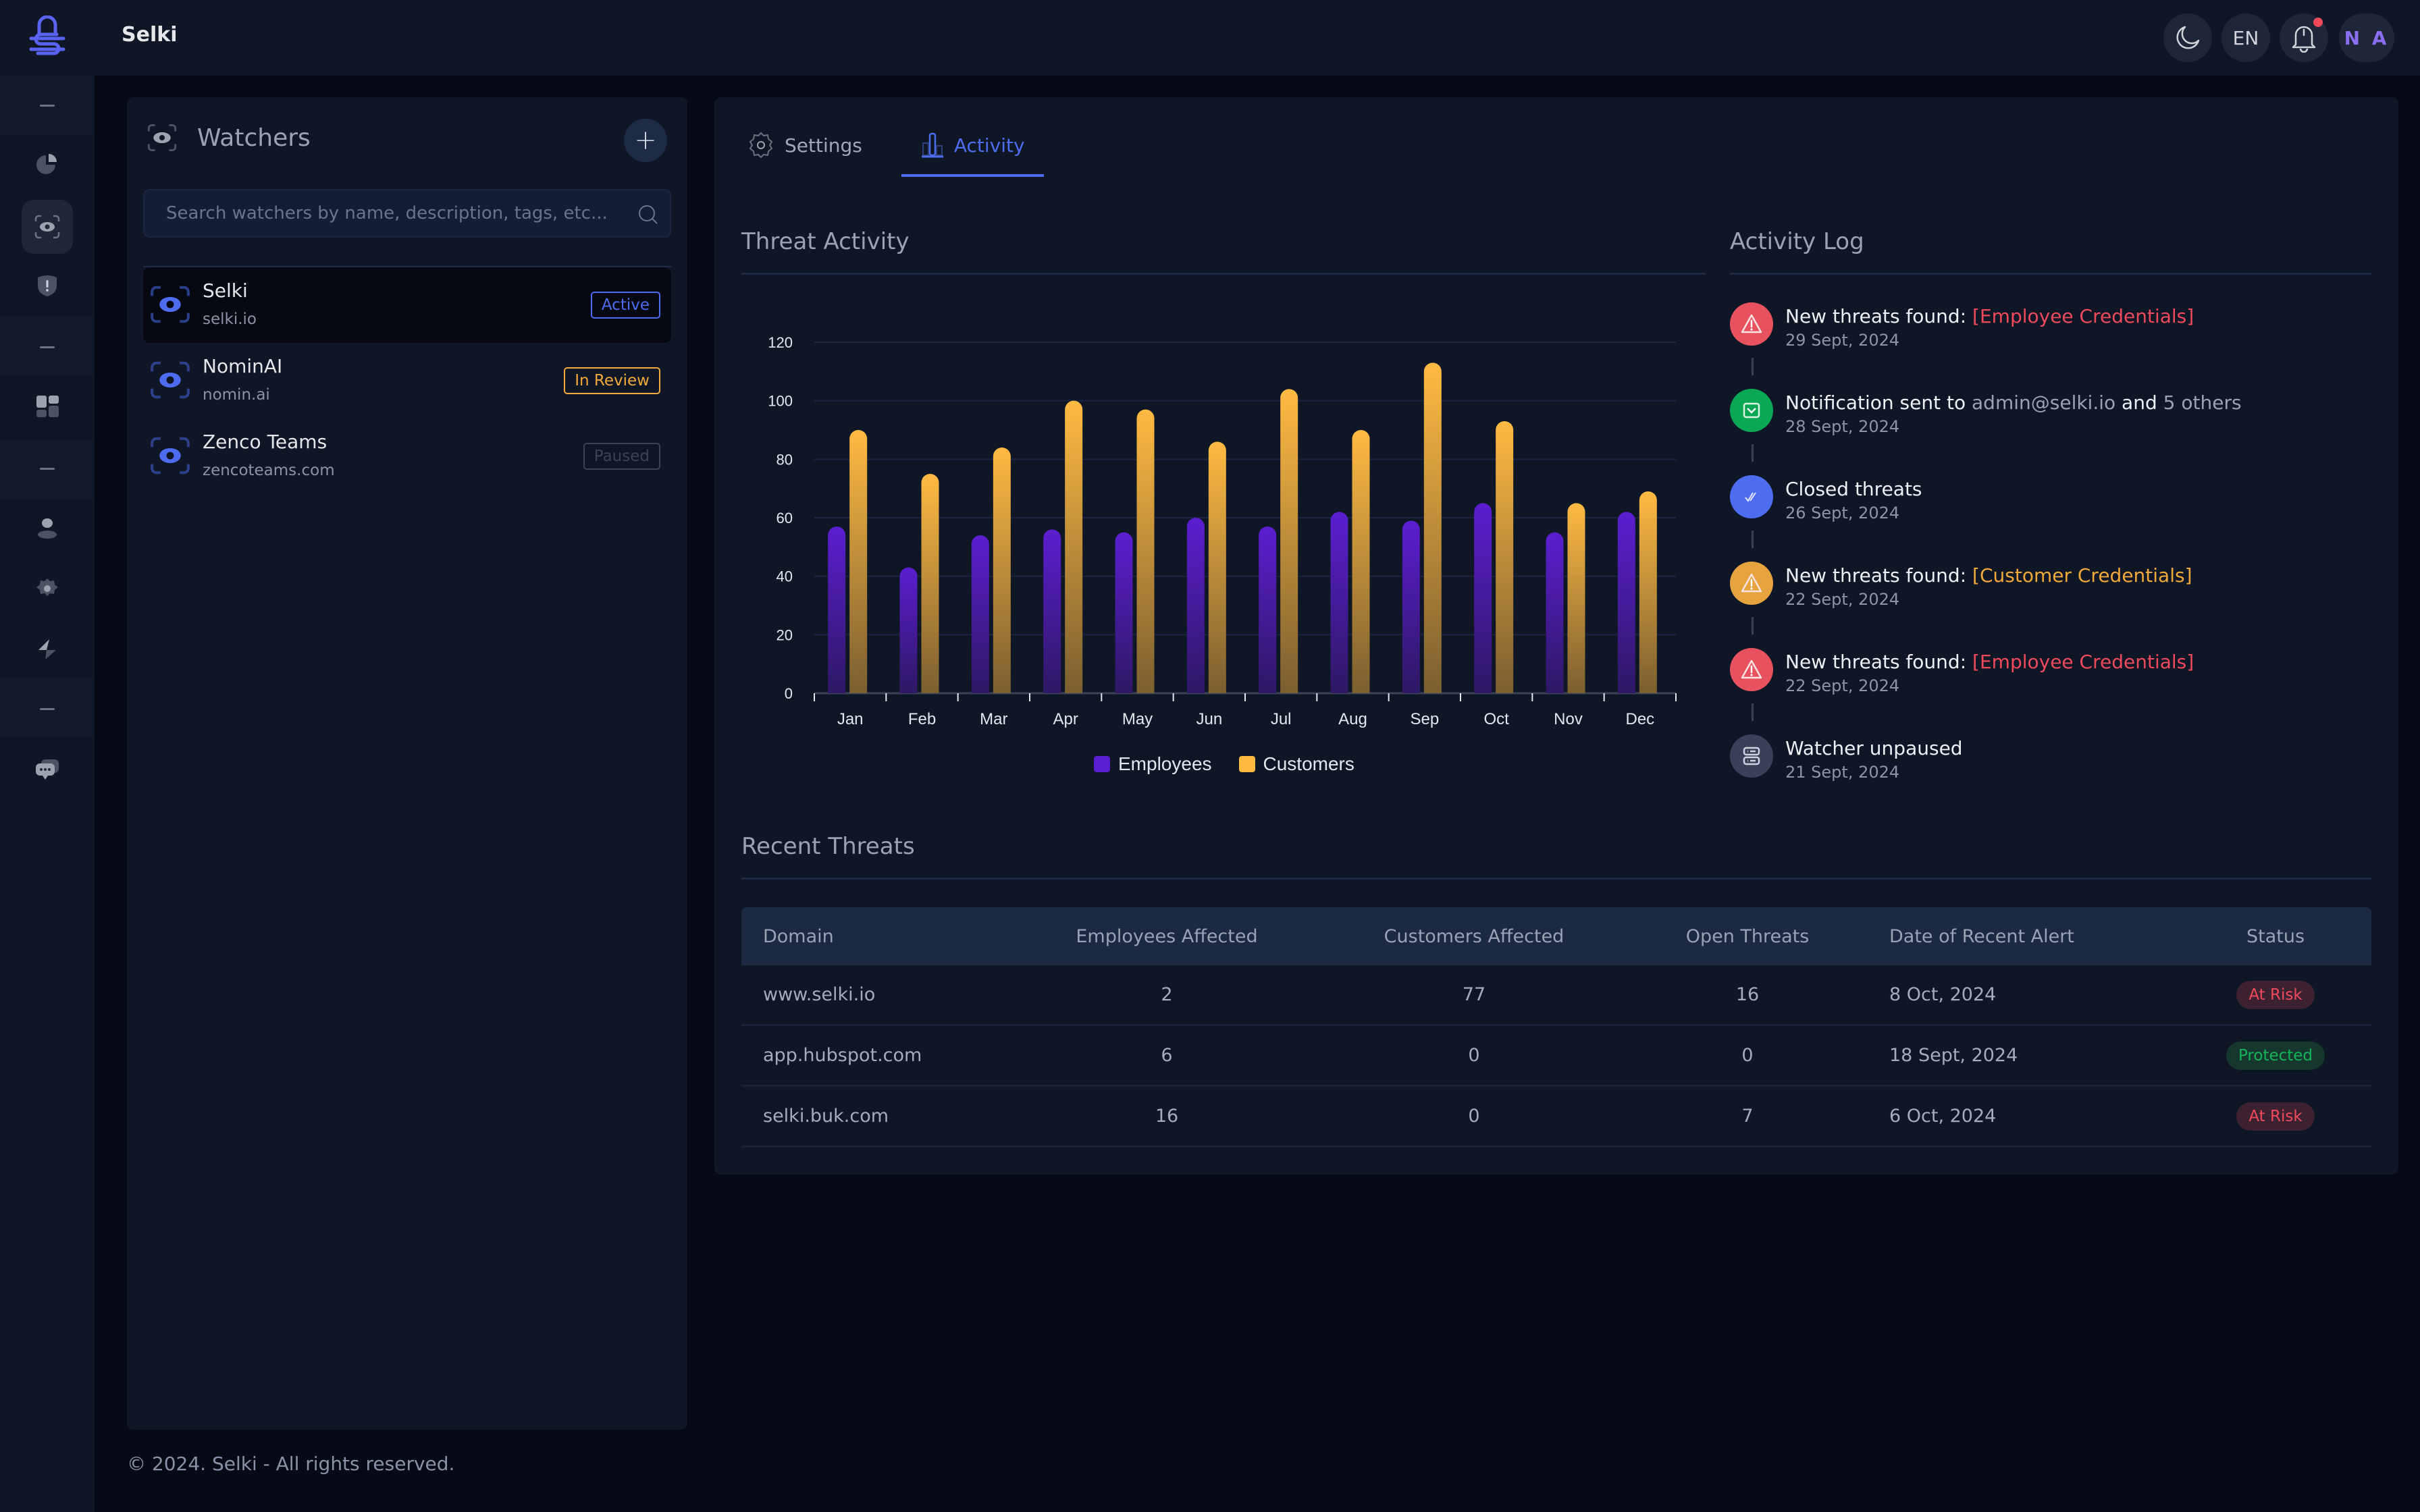  I want to click on cell-open-threats: 7, so click(1747, 1116).